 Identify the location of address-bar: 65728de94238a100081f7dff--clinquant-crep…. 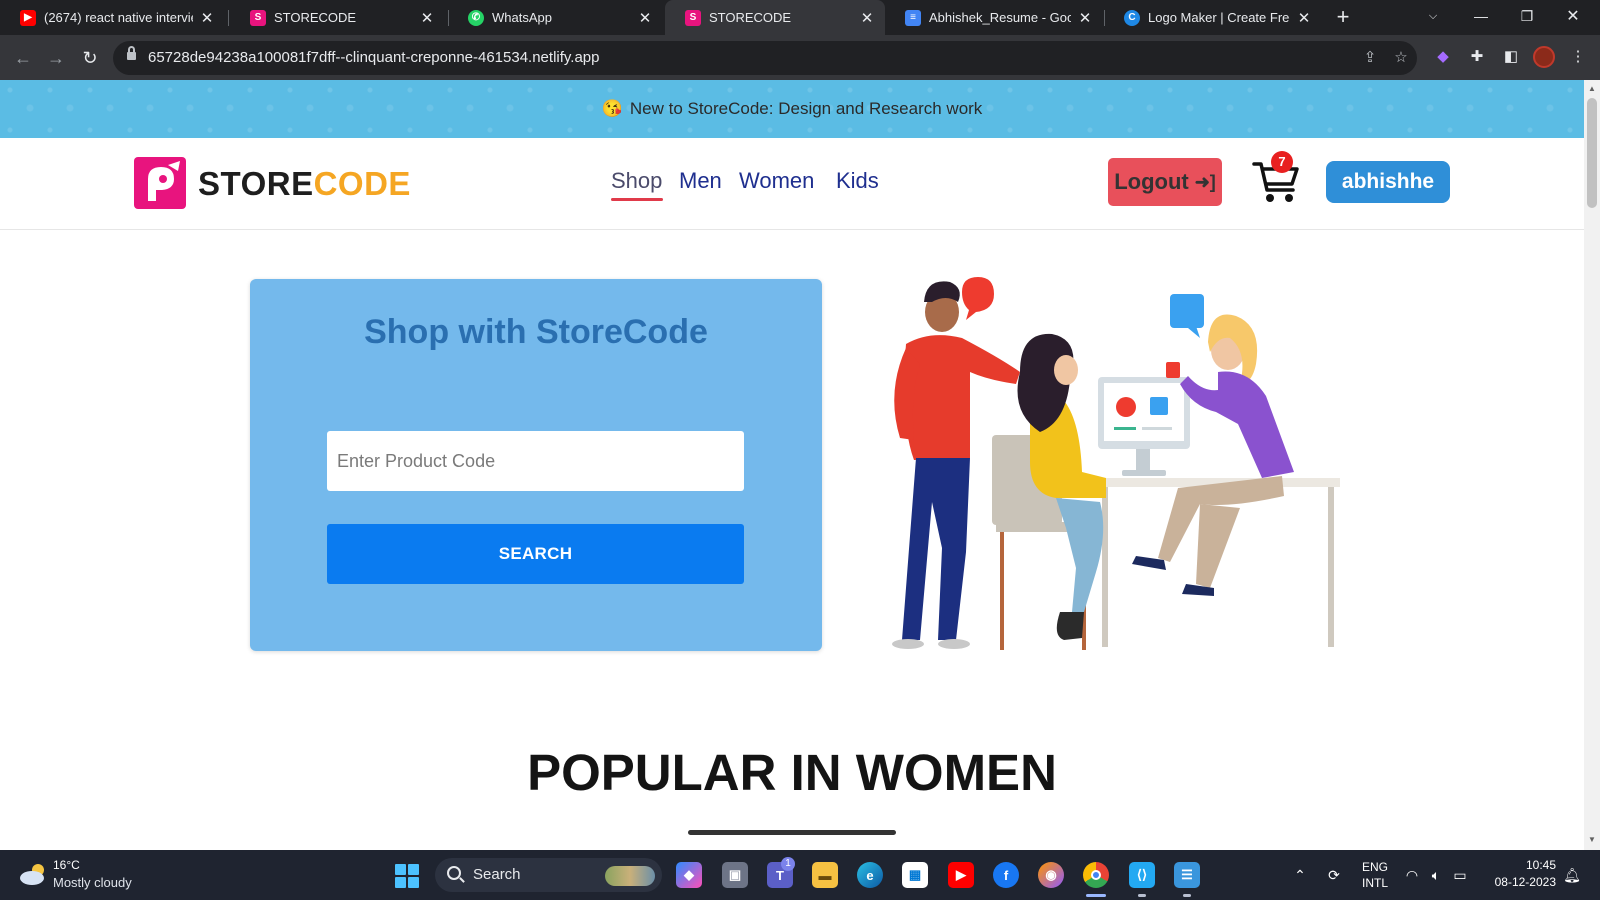
(765, 58).